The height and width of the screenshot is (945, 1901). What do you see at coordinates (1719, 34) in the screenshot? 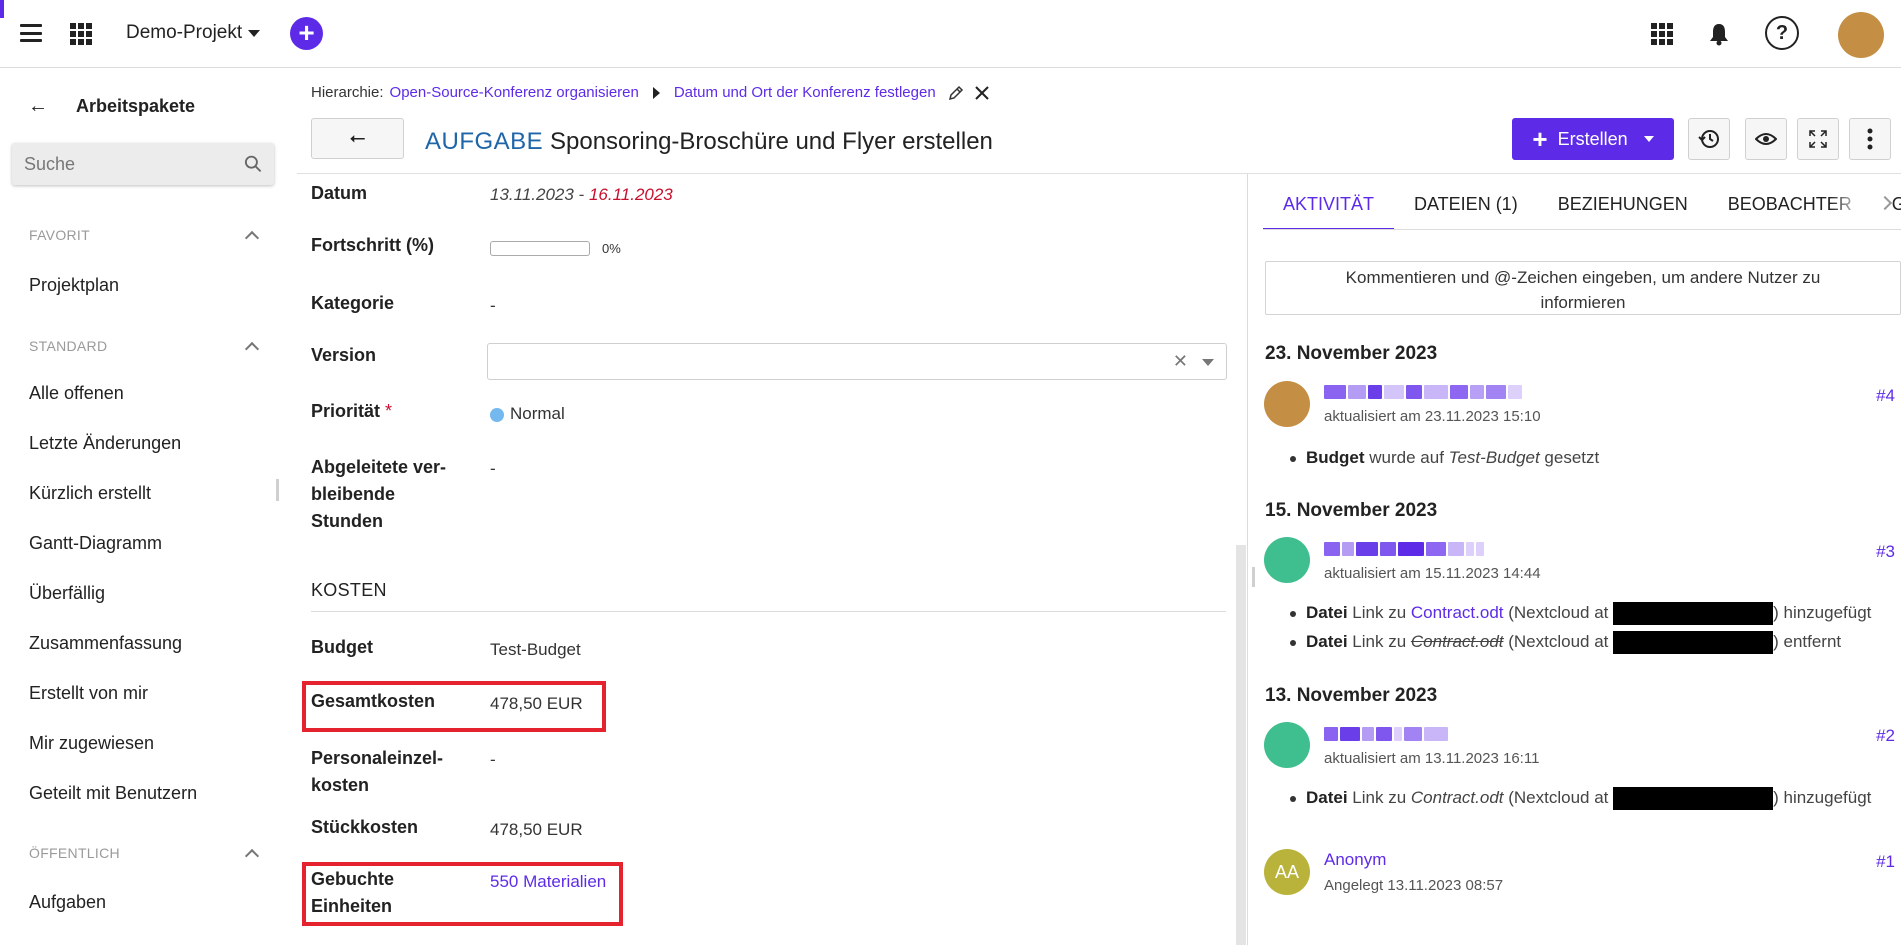
I see `bell-icon` at bounding box center [1719, 34].